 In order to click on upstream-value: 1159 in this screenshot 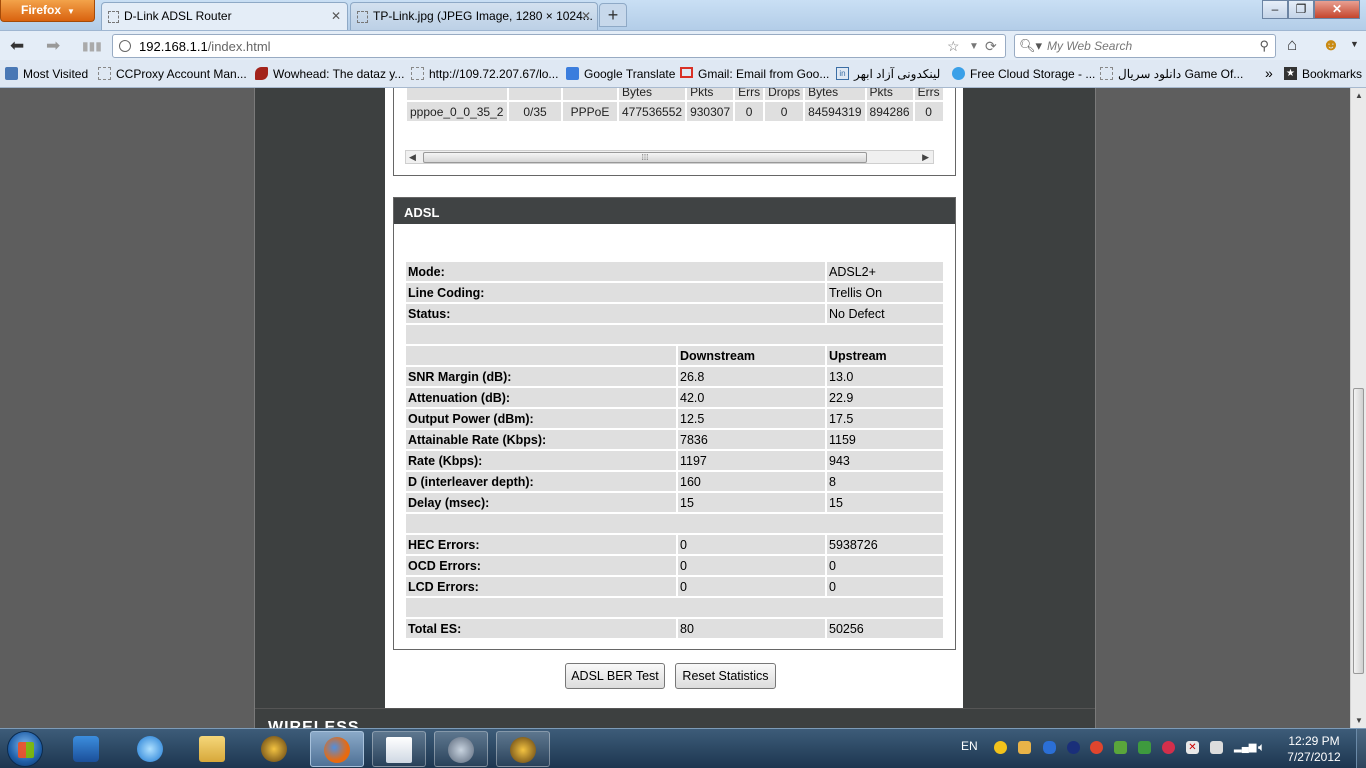, I will do `click(885, 439)`.